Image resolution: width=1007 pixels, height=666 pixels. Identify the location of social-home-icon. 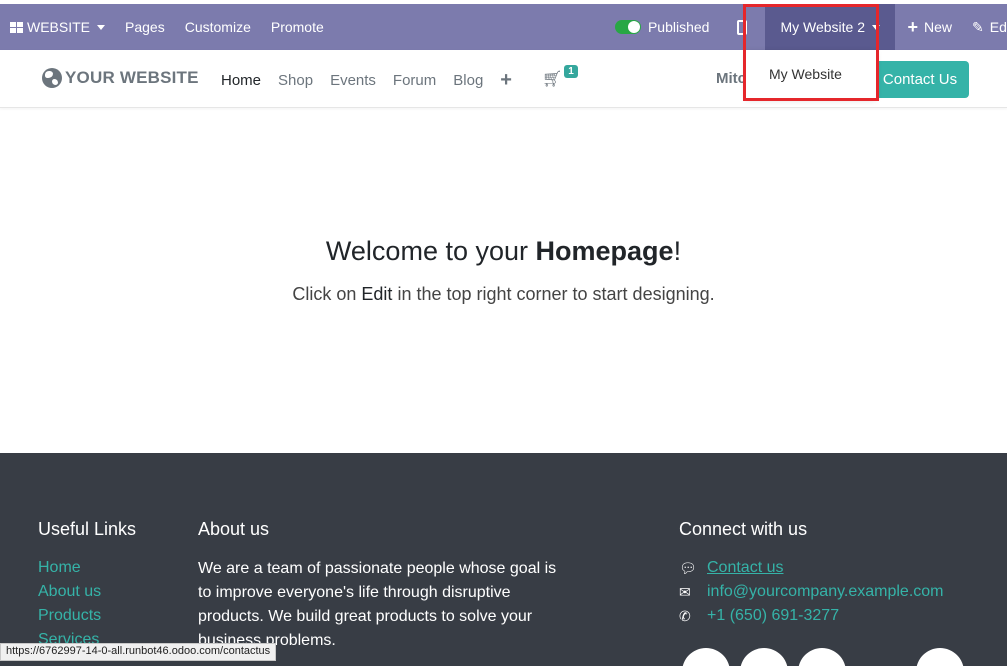
(940, 657).